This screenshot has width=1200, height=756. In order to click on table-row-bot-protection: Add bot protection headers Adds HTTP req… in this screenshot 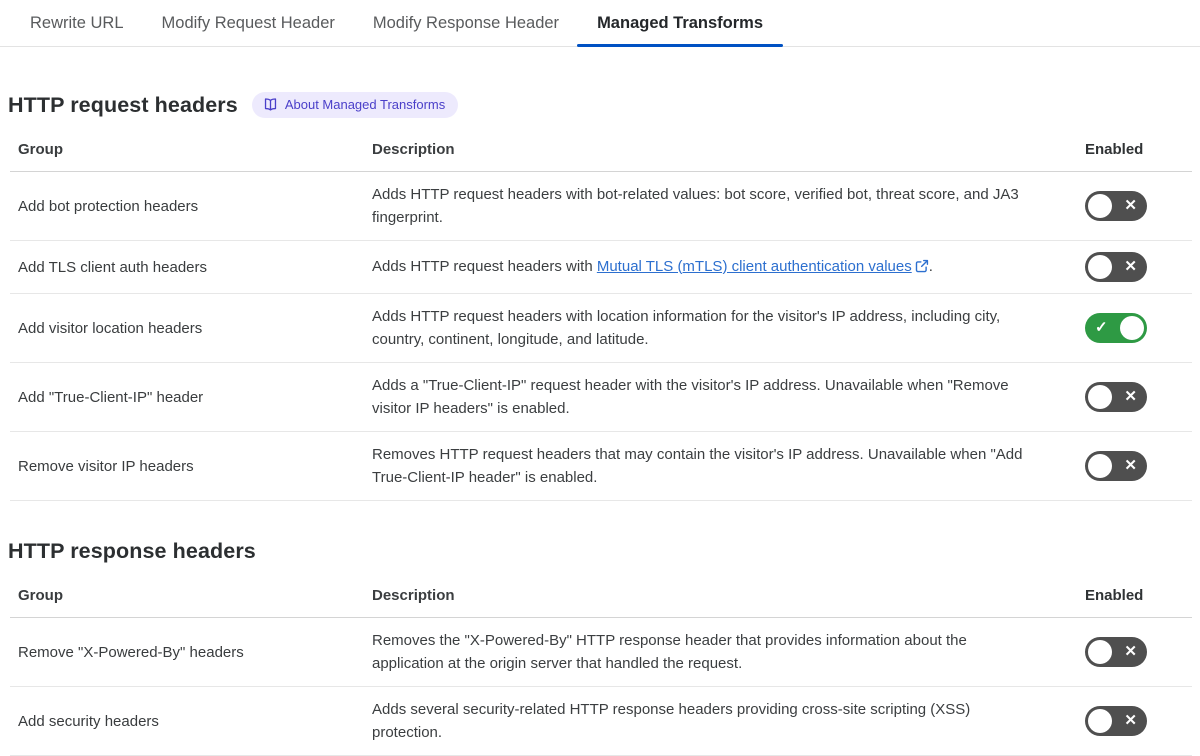, I will do `click(601, 206)`.